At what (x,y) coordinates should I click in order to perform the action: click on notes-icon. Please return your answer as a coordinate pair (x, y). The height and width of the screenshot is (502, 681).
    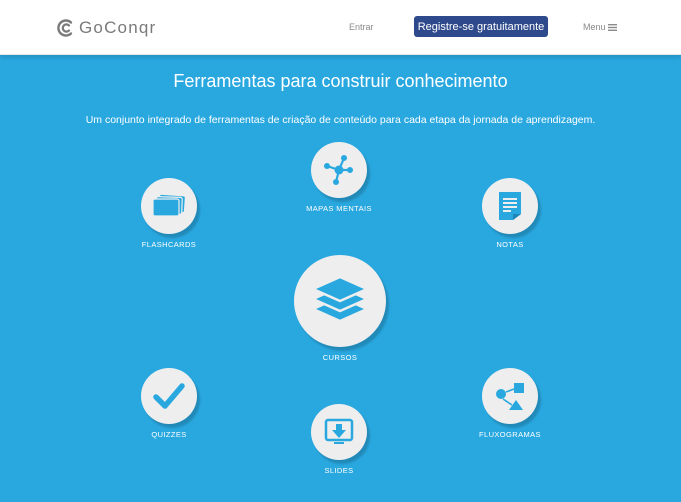
    Looking at the image, I should click on (510, 206).